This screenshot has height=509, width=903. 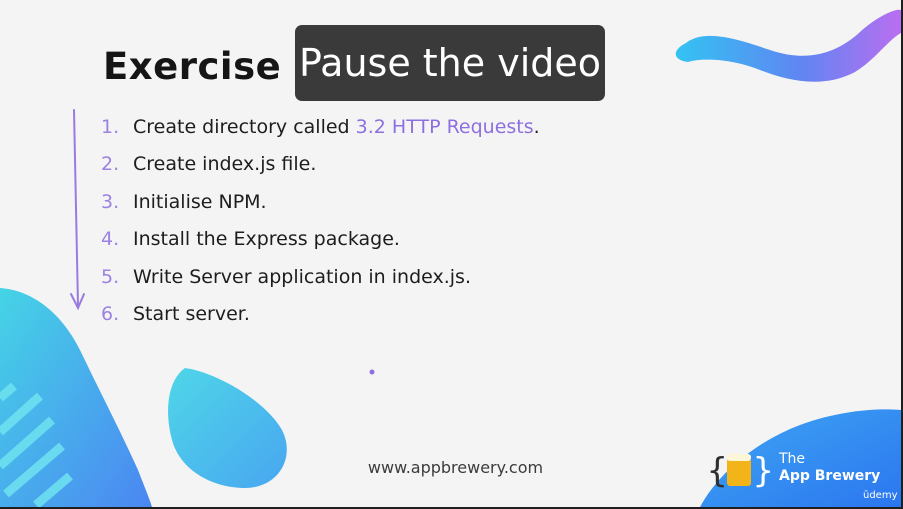 I want to click on app-brewery-brand: { } The App Brewery, so click(x=797, y=470).